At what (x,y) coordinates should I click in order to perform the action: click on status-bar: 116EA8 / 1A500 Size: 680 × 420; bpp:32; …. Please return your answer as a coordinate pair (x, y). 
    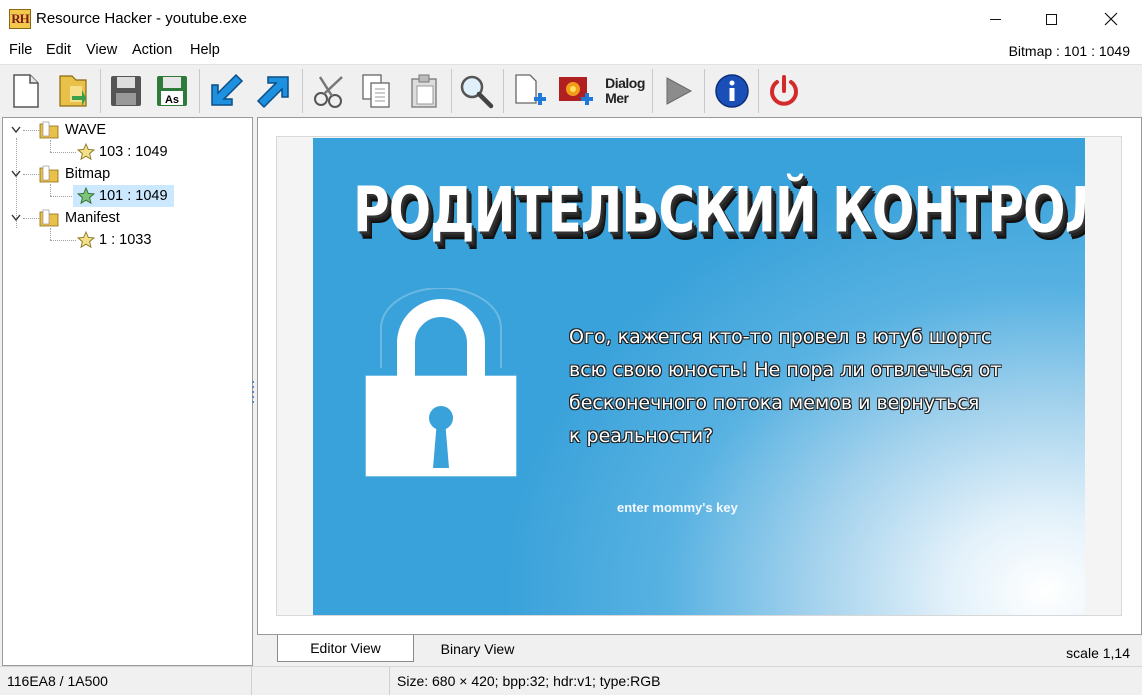
    Looking at the image, I should click on (571, 680).